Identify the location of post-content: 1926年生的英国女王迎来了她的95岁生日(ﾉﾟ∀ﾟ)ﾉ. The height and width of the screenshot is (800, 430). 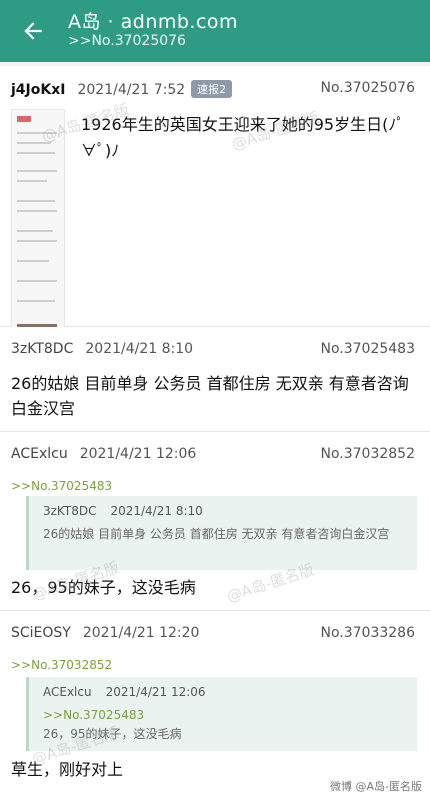
(243, 137).